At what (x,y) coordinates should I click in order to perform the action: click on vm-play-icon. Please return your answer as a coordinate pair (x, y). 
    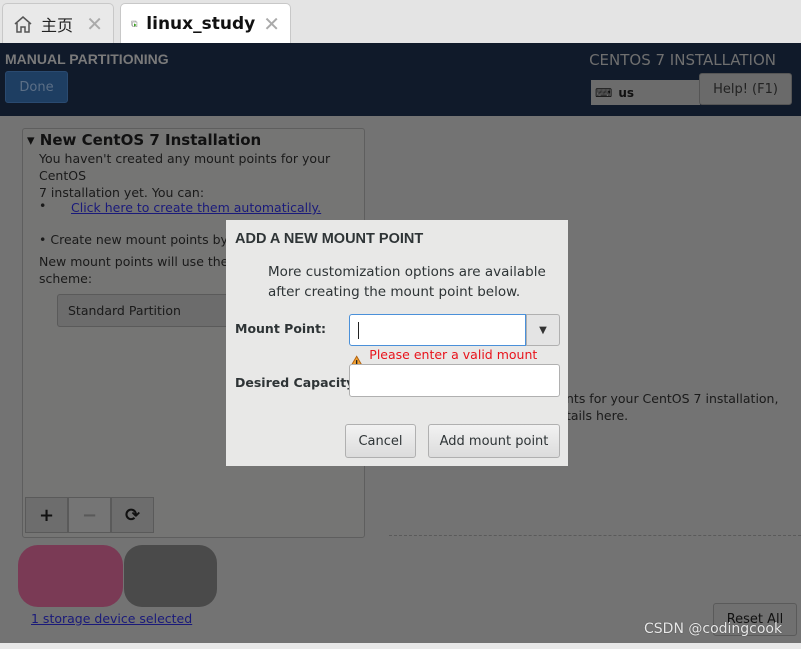
    Looking at the image, I should click on (134, 23).